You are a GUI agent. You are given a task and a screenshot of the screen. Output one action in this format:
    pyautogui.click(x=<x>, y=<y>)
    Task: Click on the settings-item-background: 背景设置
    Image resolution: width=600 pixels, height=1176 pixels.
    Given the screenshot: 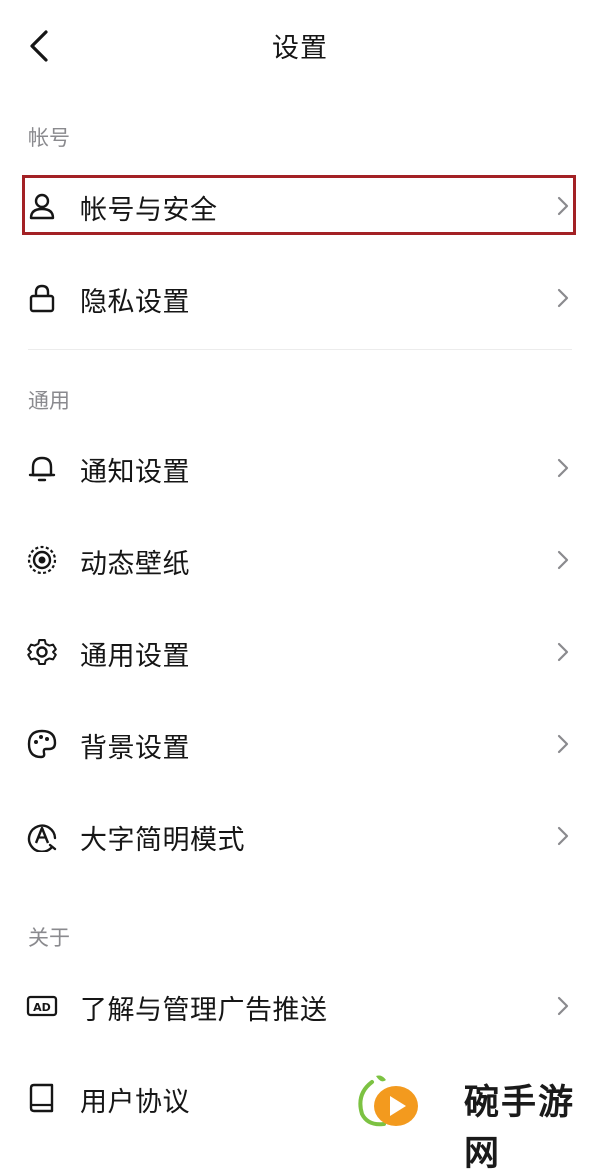 What is the action you would take?
    pyautogui.click(x=300, y=743)
    